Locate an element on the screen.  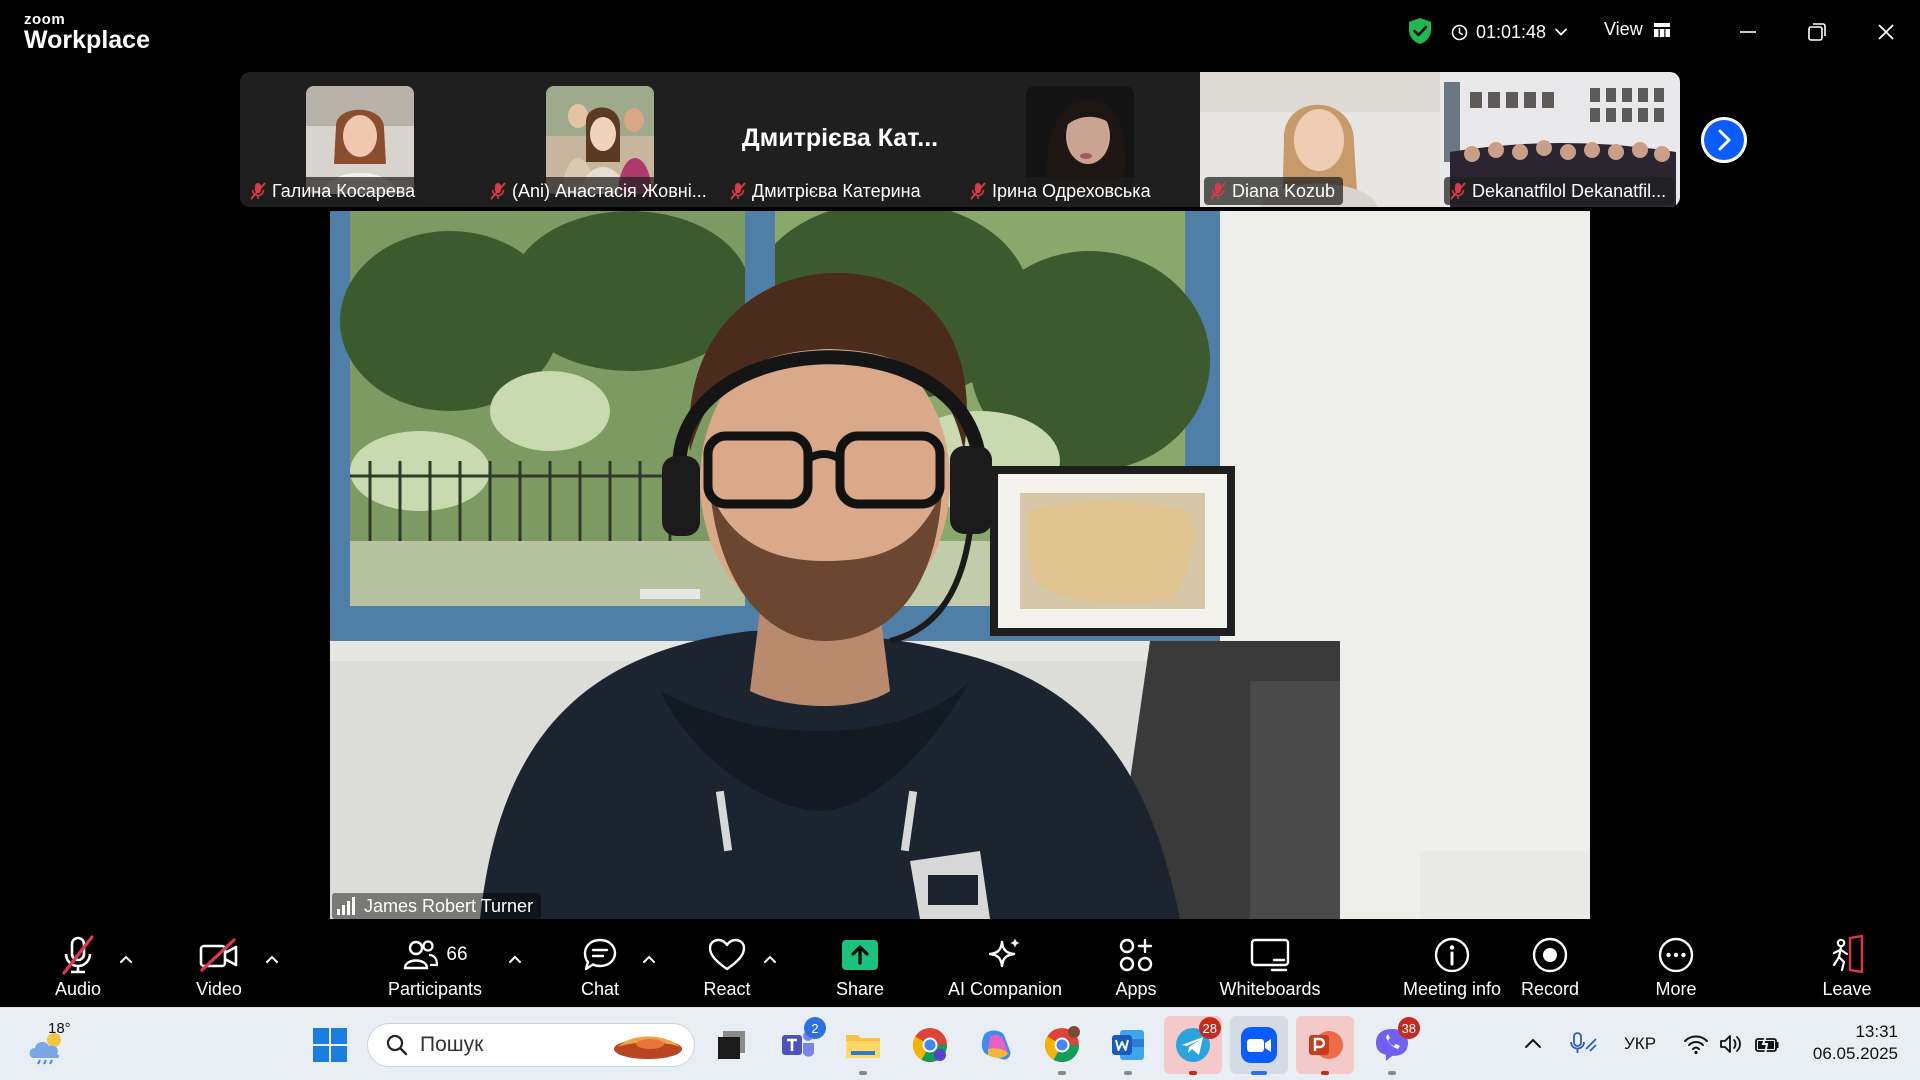
meeting-timer: 01:01:48 is located at coordinates (1509, 32).